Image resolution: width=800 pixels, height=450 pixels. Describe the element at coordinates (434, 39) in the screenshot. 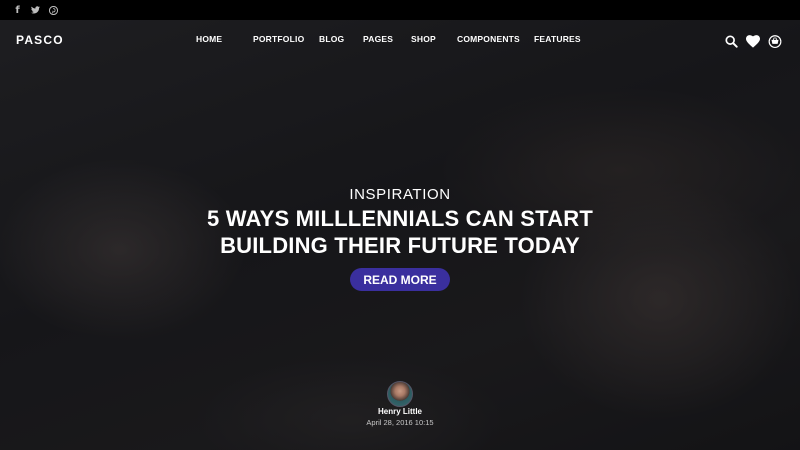

I see `menu-item-shop: SHOP` at that location.